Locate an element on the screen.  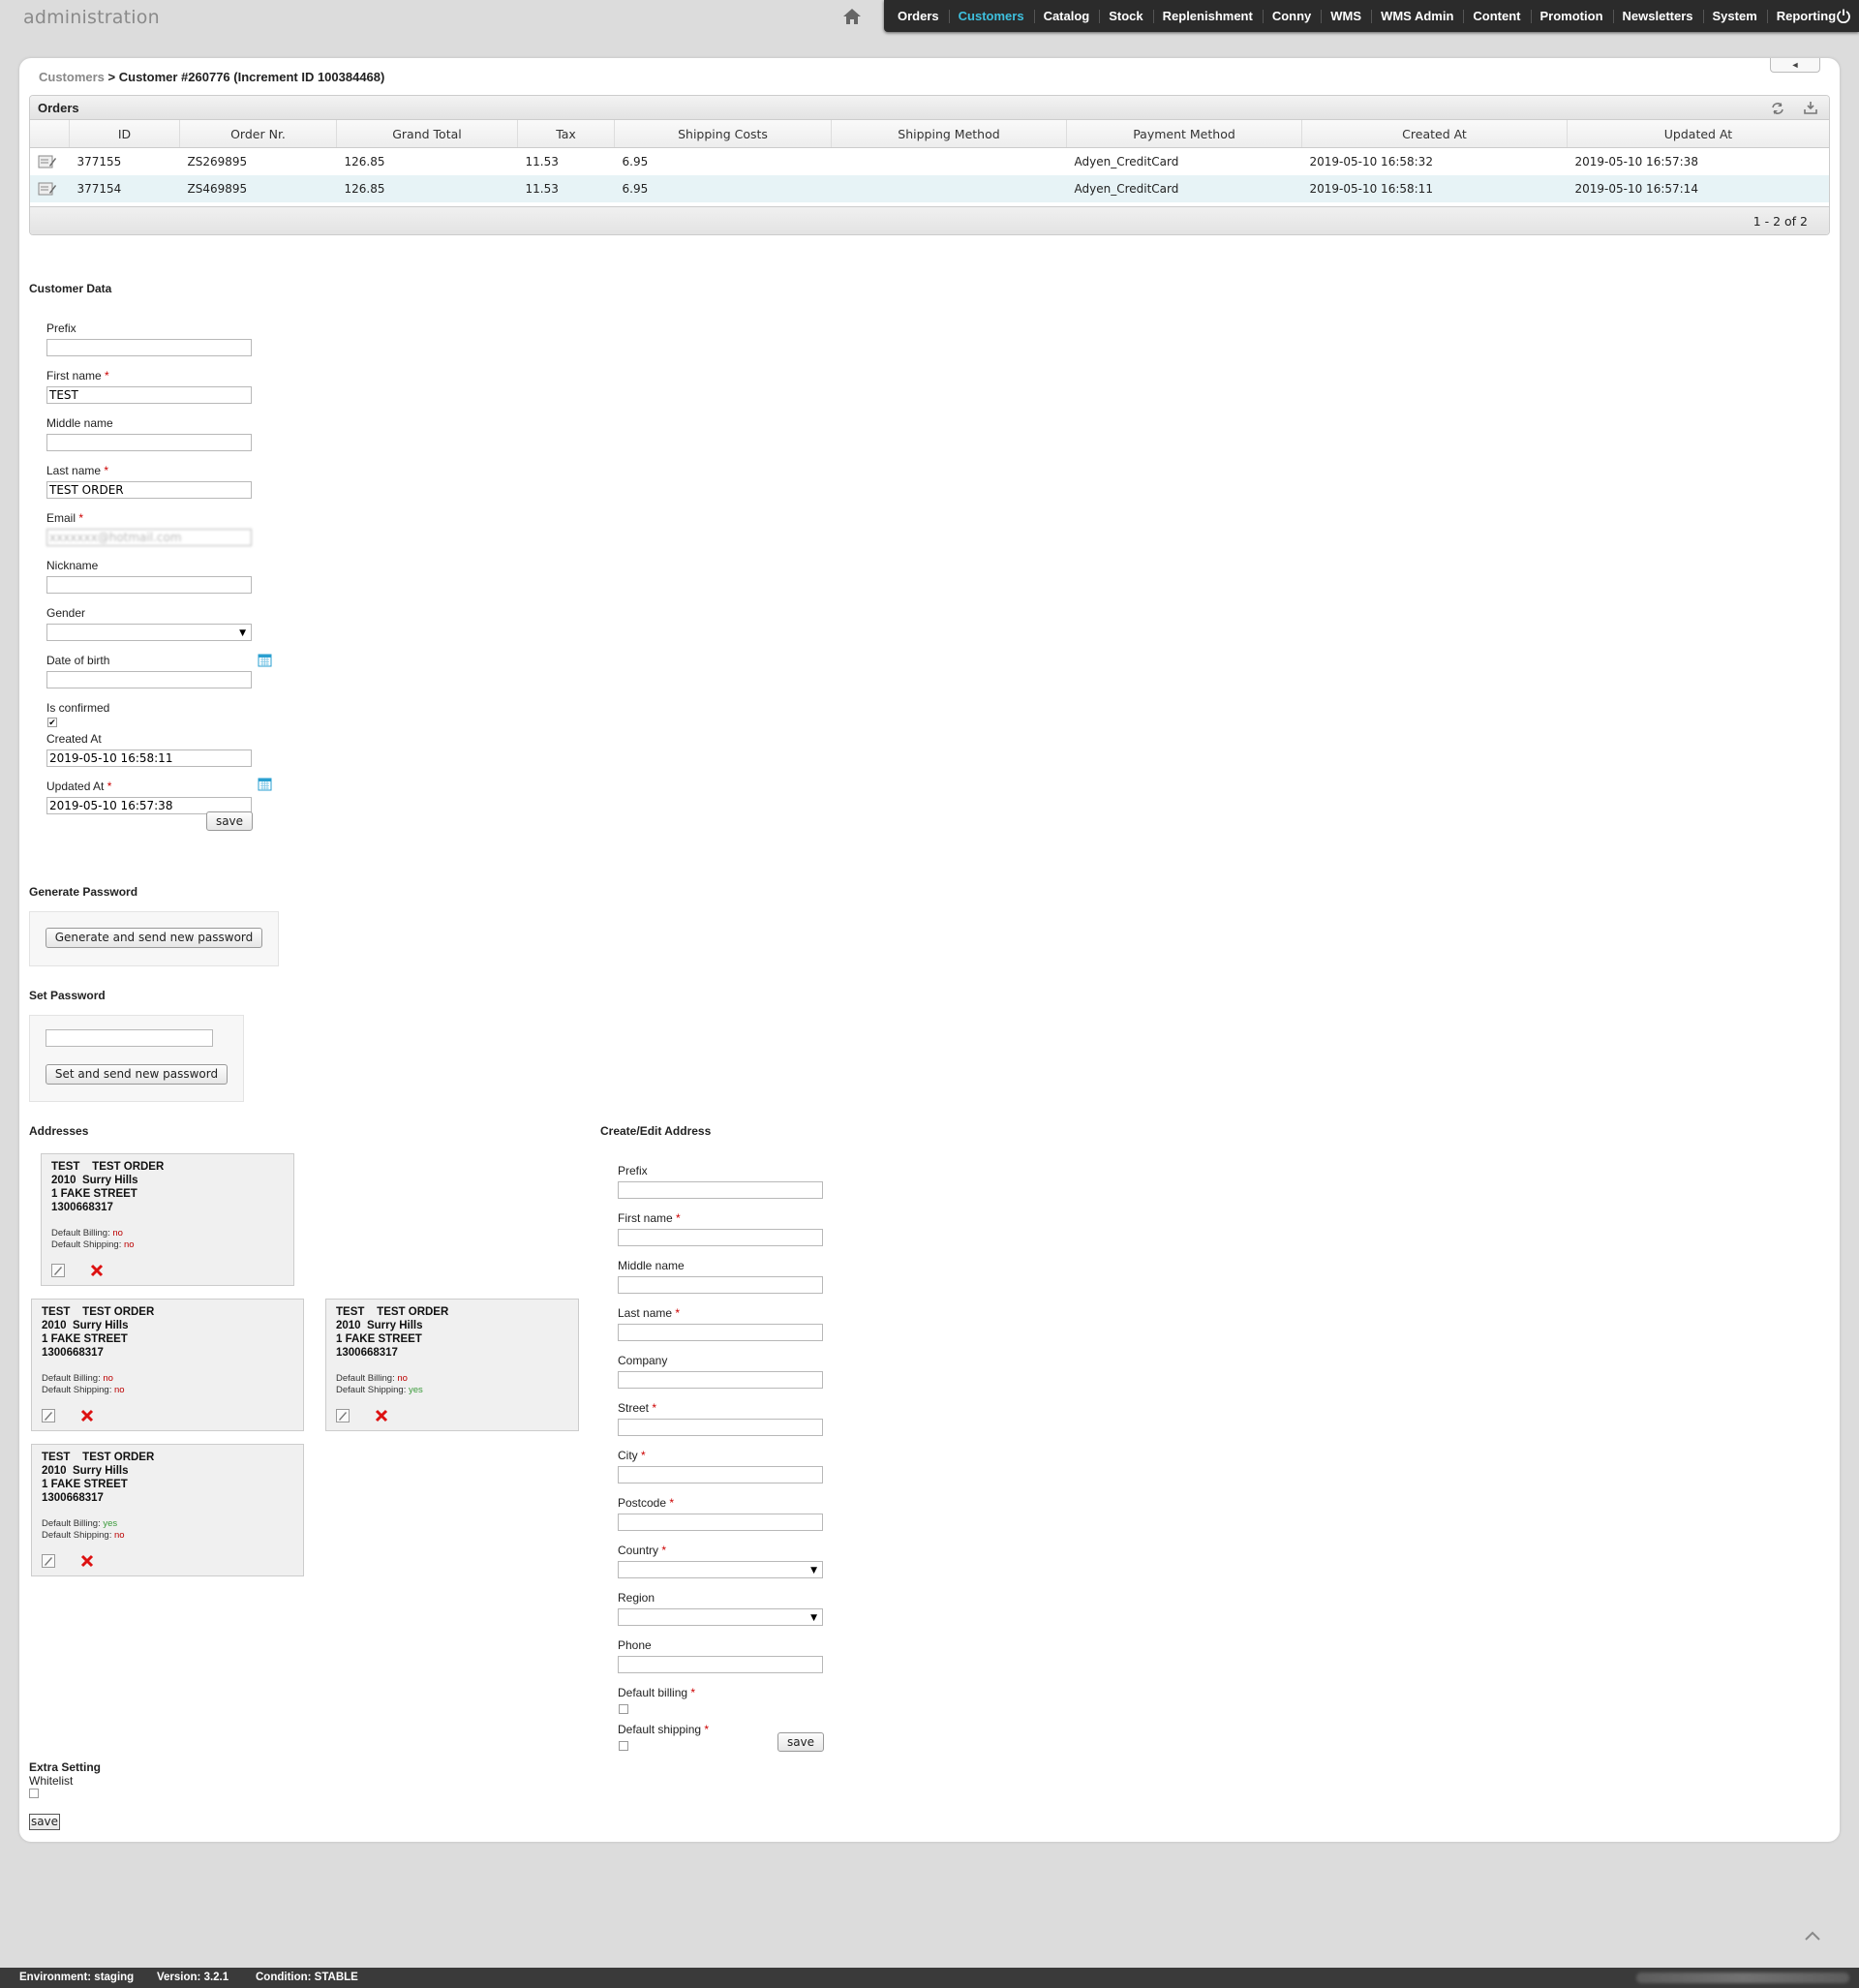
street-field is located at coordinates (720, 1427).